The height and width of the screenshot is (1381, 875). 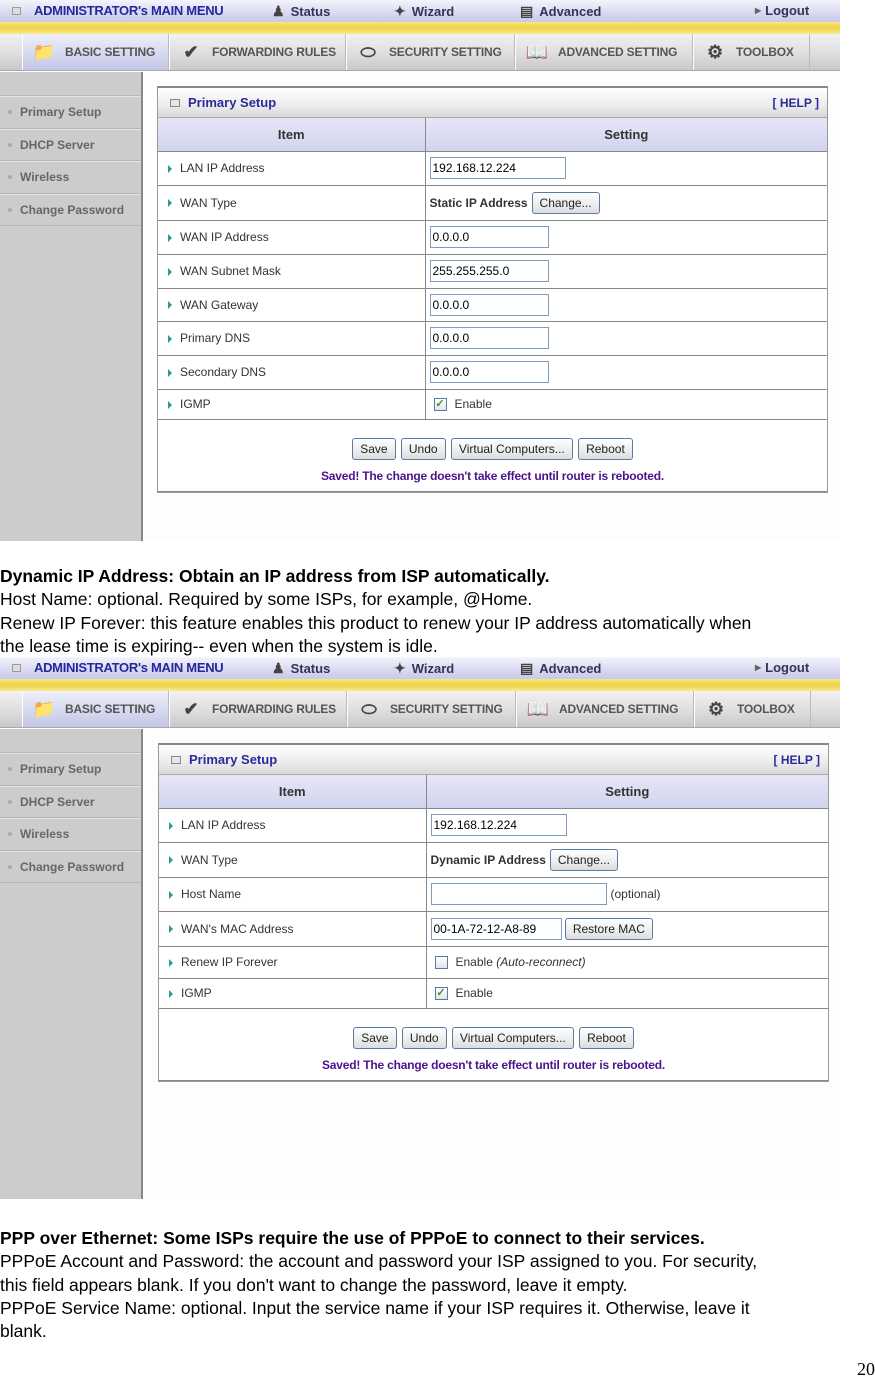 I want to click on row-label: WAN's MAC Address, so click(x=293, y=929).